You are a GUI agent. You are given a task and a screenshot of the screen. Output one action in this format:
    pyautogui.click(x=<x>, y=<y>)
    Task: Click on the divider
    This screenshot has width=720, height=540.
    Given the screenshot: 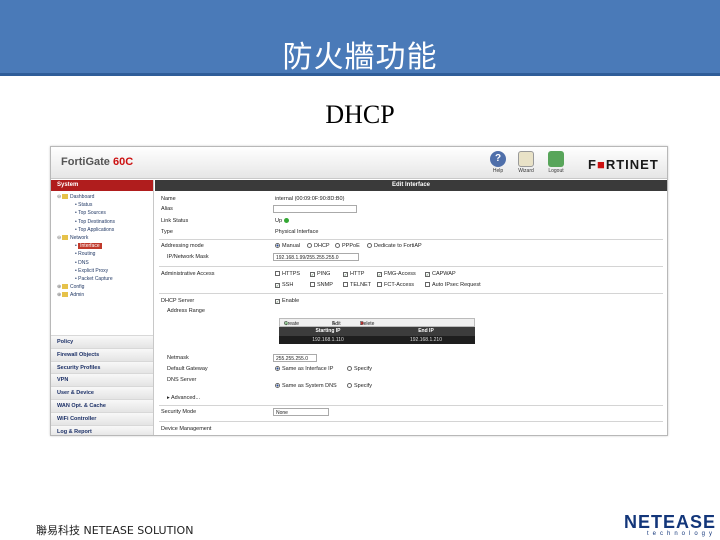 What is the action you would take?
    pyautogui.click(x=411, y=293)
    